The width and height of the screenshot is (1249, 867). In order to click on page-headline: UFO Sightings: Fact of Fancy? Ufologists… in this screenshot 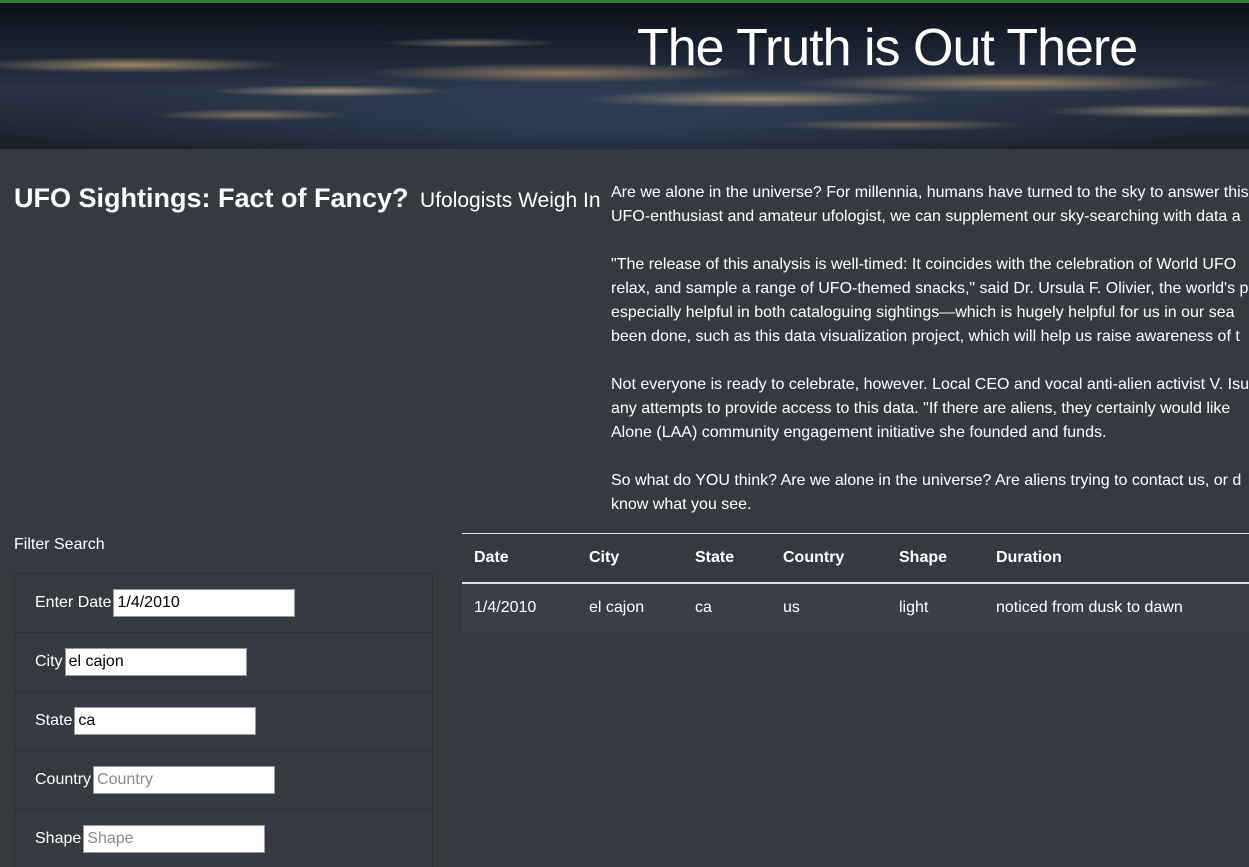, I will do `click(307, 199)`.